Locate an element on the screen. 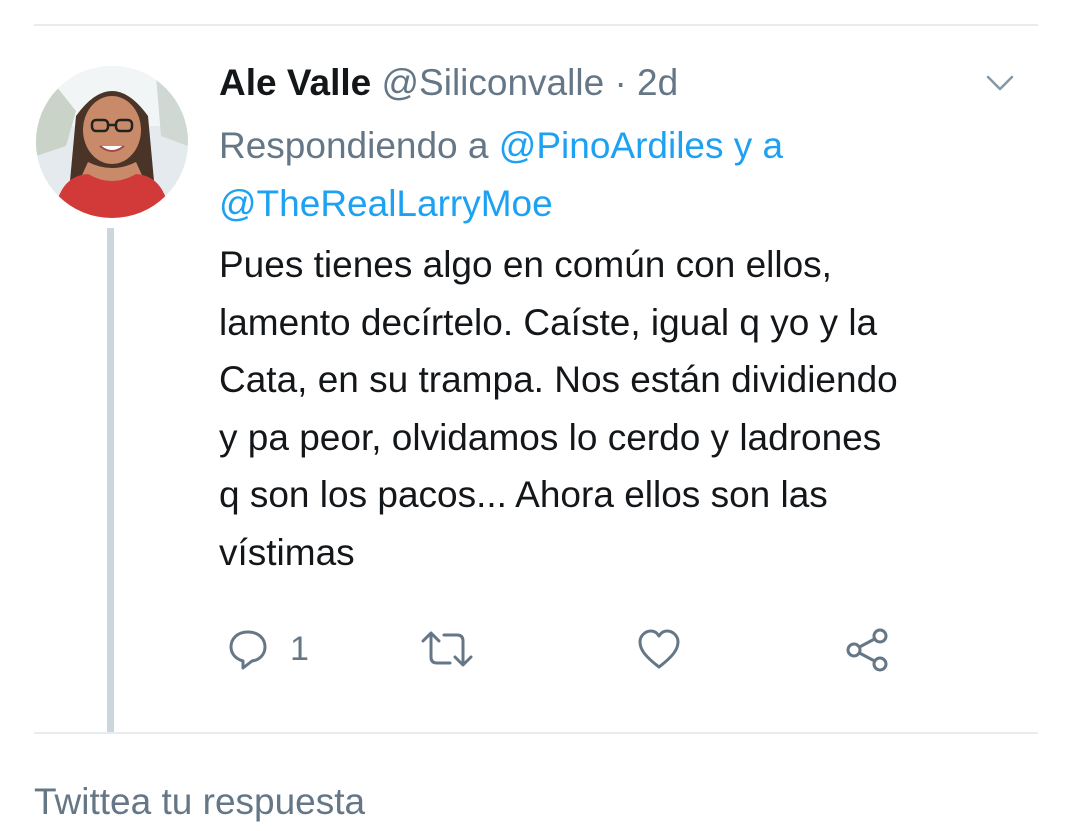 This screenshot has height=831, width=1073. reply-prefix: Respondiendo a is located at coordinates (354, 145).